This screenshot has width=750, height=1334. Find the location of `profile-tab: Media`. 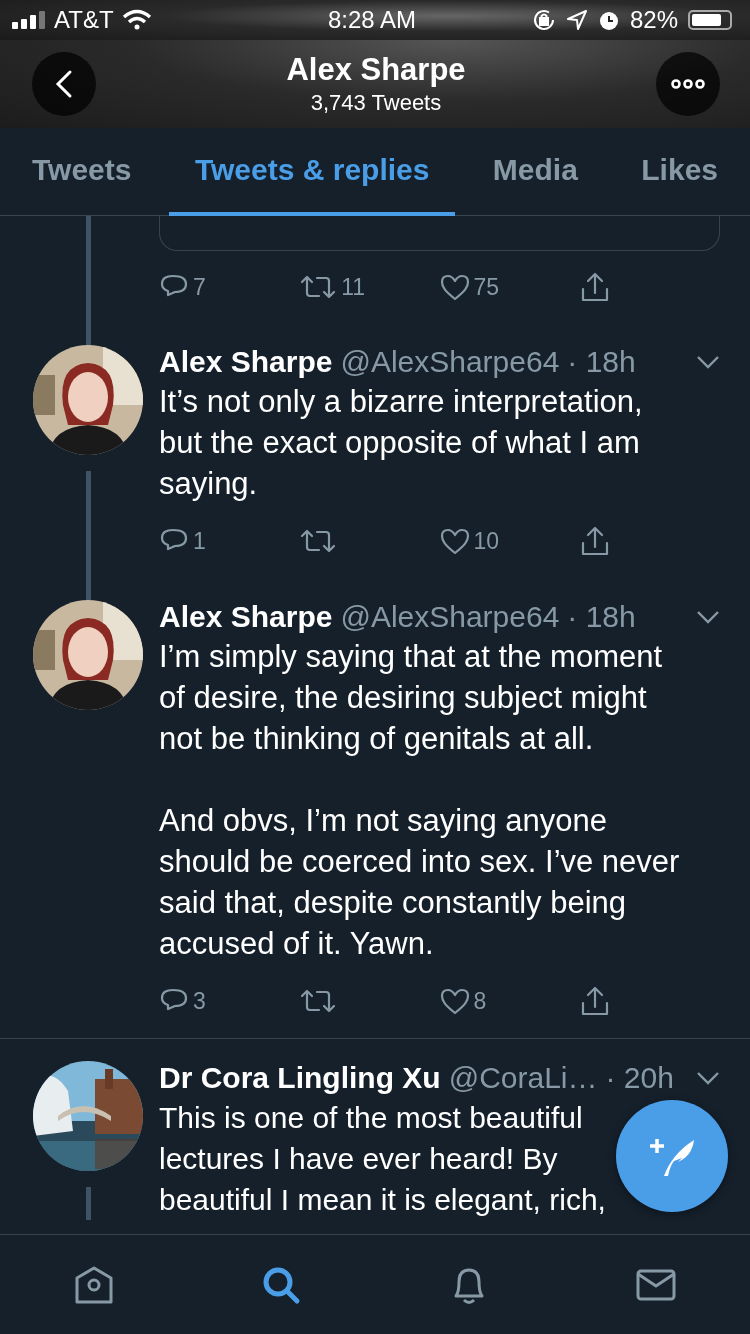

profile-tab: Media is located at coordinates (535, 172).